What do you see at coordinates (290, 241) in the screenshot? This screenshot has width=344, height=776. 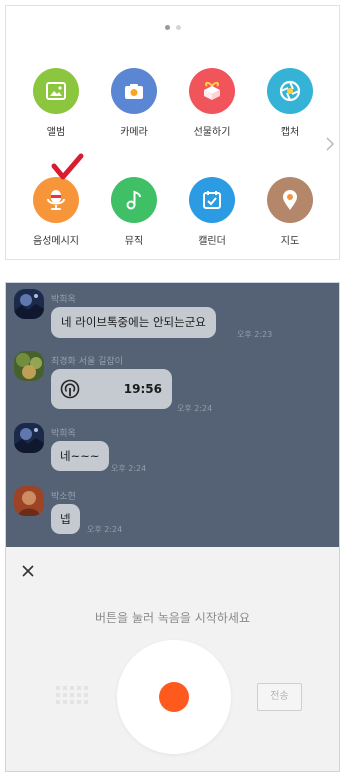 I see `attach-label: 지도` at bounding box center [290, 241].